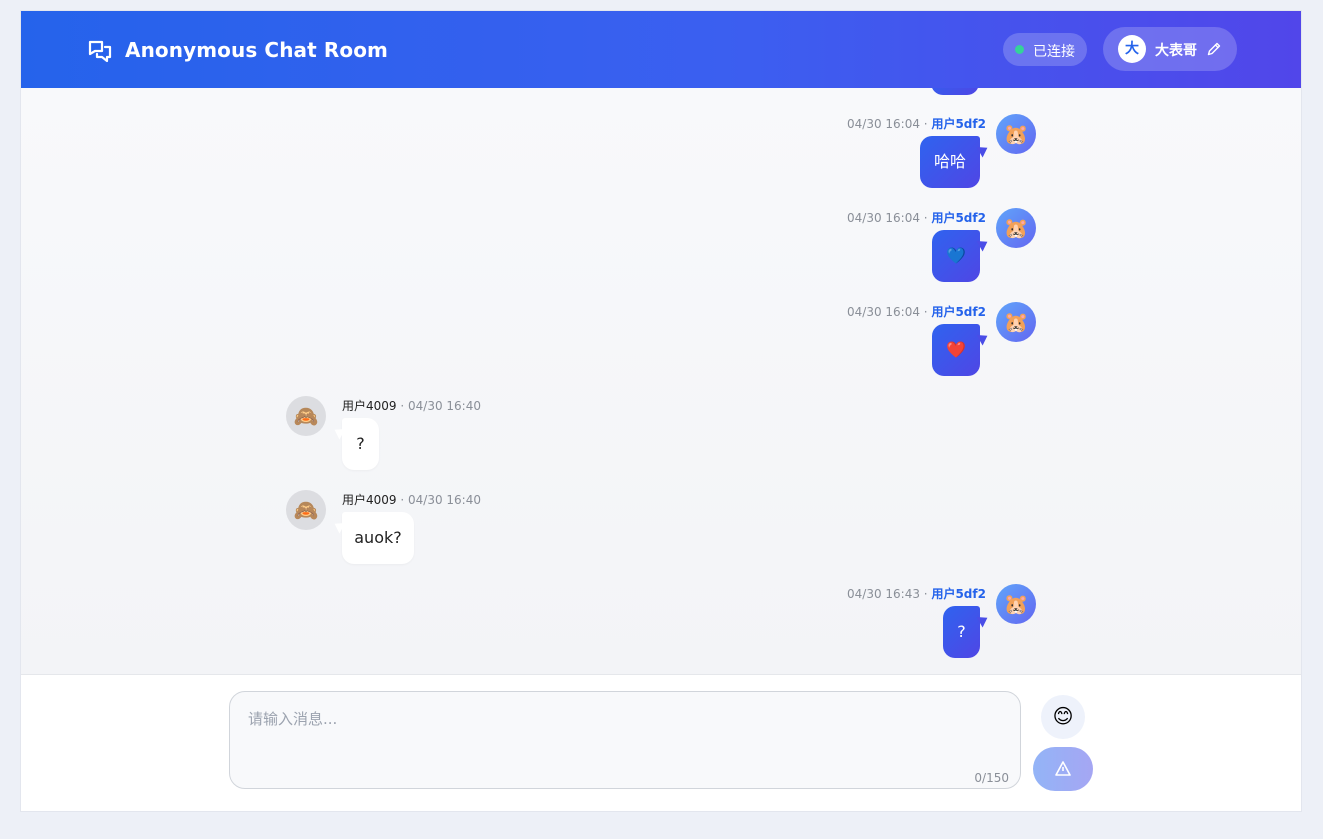  What do you see at coordinates (883, 594) in the screenshot?
I see `message-time: 04/30 16:43` at bounding box center [883, 594].